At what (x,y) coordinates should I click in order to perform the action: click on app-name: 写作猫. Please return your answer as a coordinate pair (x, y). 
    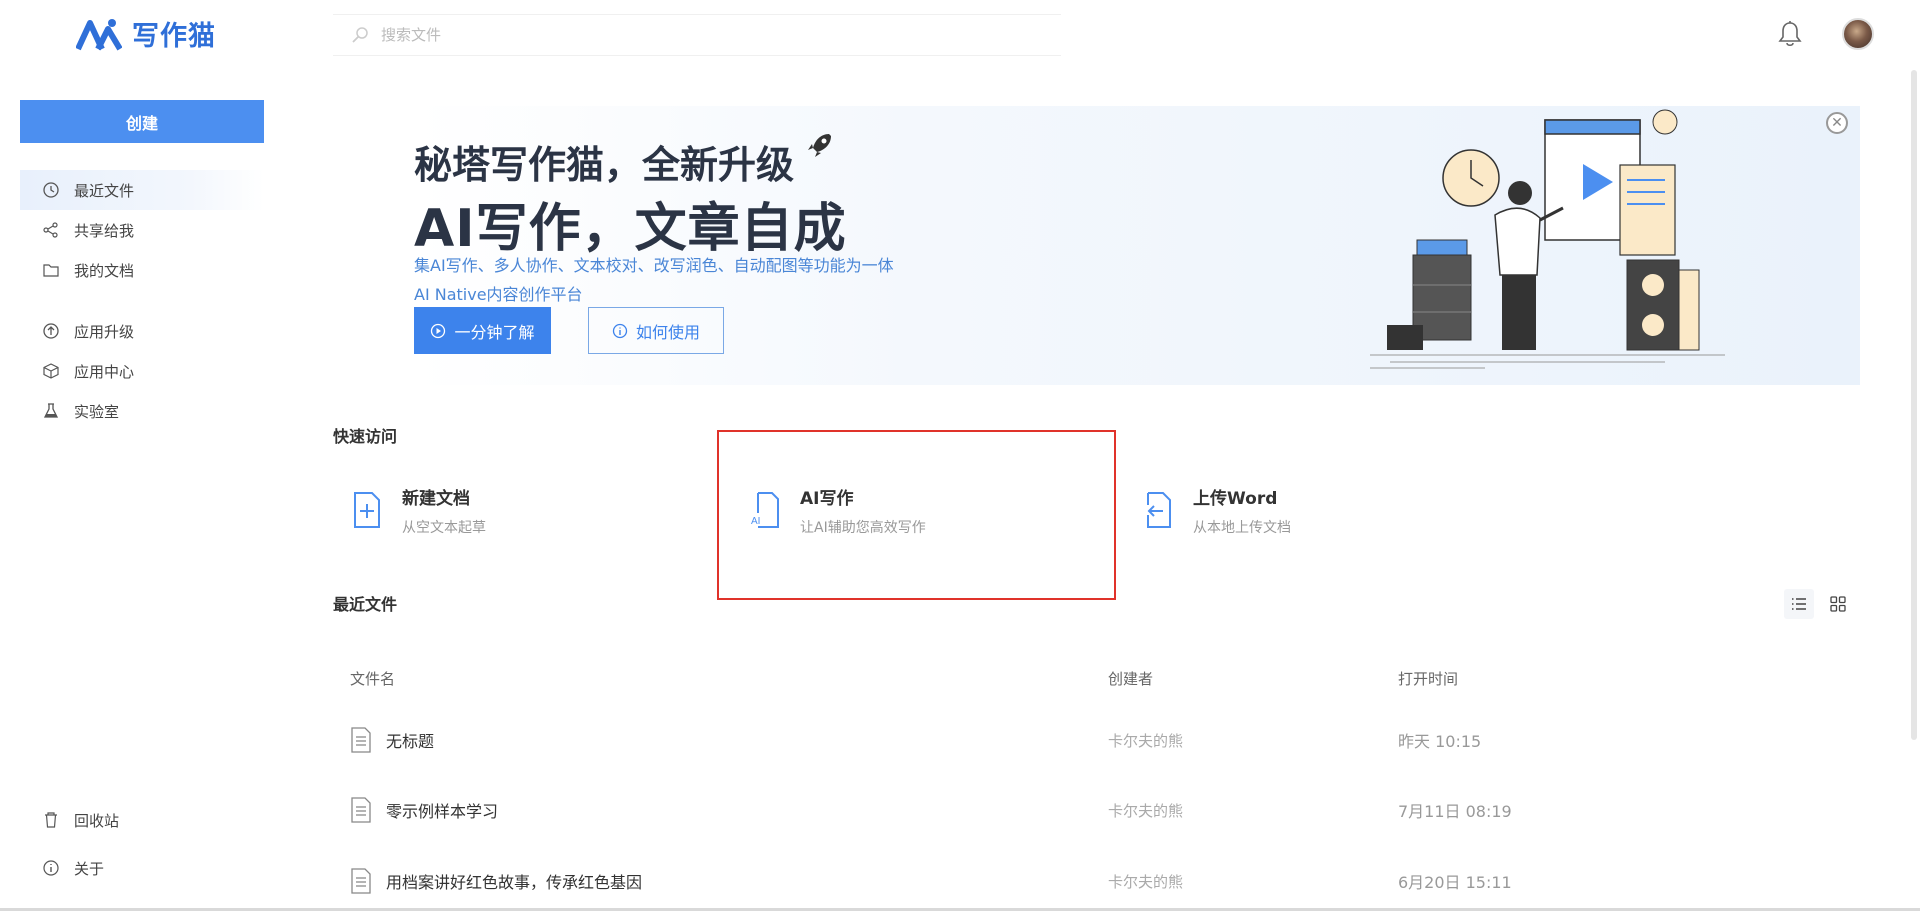
    Looking at the image, I should click on (174, 36).